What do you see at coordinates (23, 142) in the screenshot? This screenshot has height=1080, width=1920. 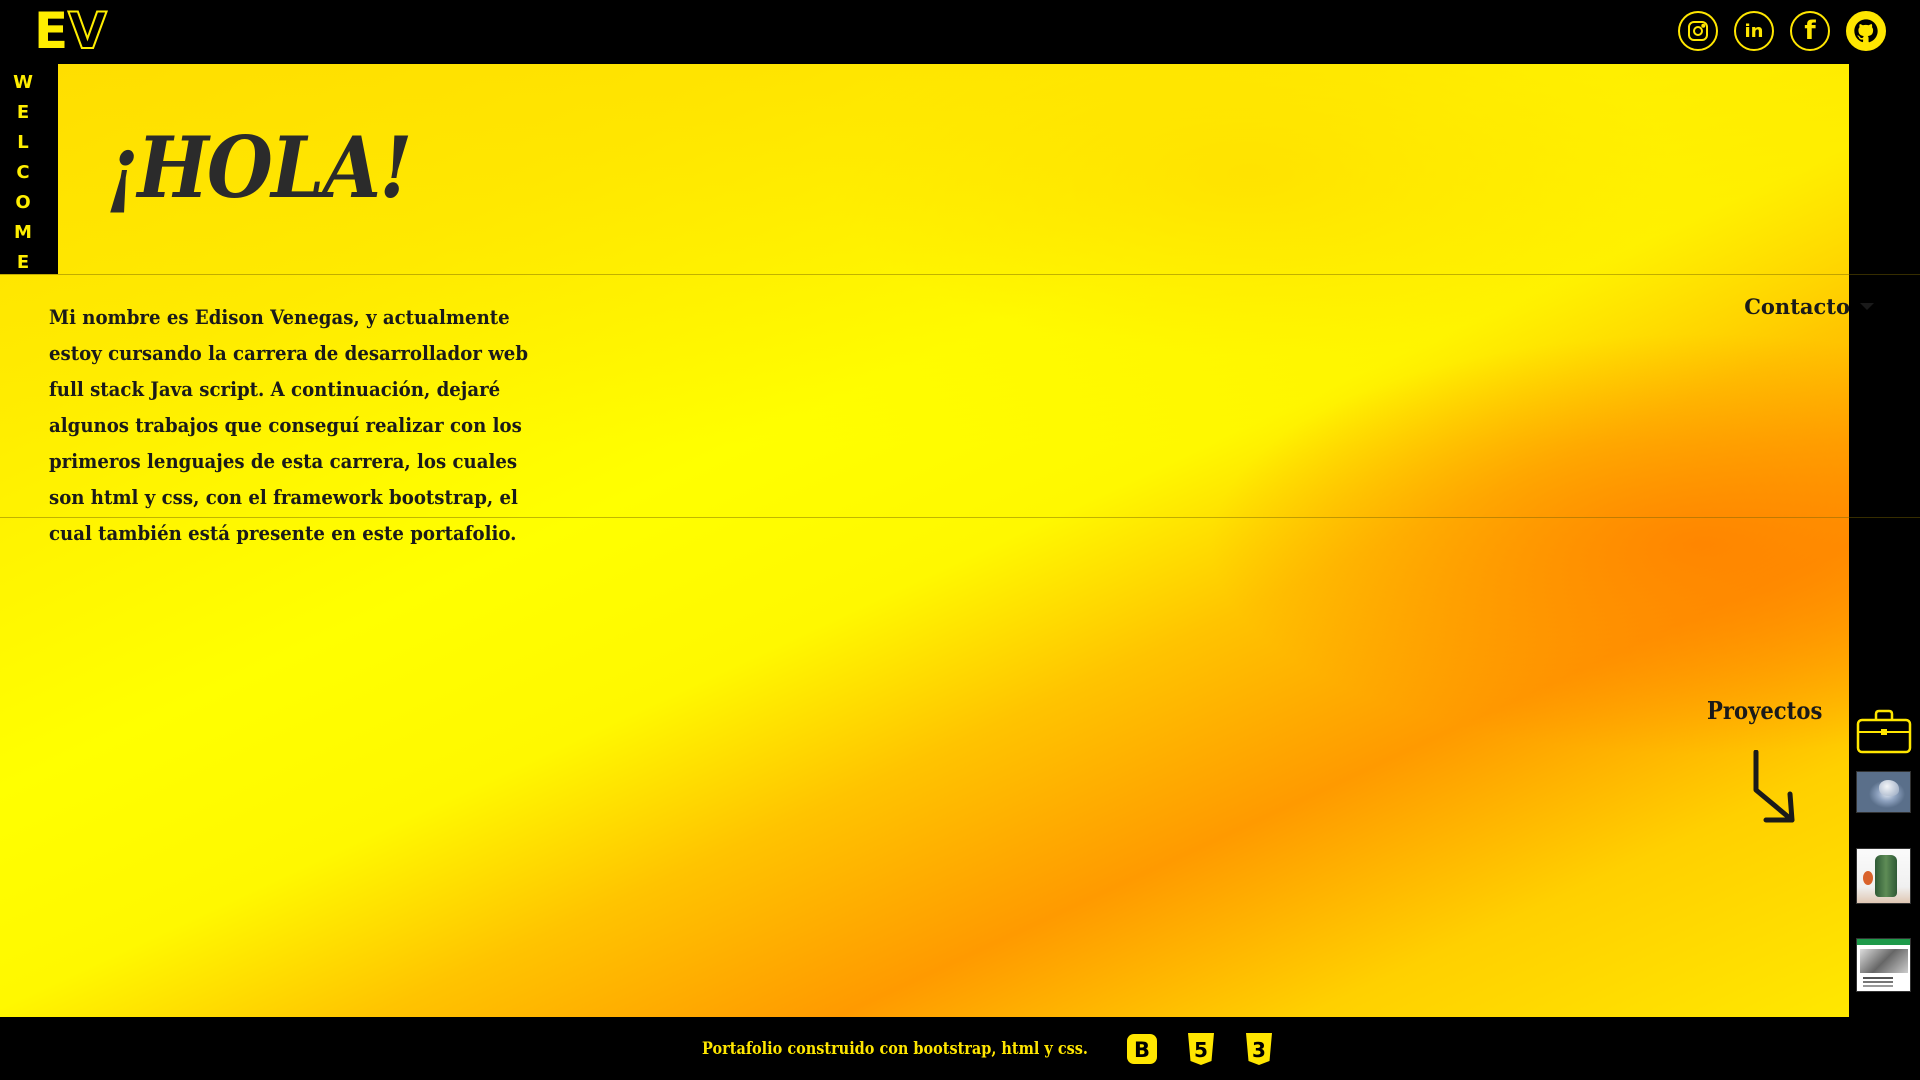 I see `welcome-letter: L` at bounding box center [23, 142].